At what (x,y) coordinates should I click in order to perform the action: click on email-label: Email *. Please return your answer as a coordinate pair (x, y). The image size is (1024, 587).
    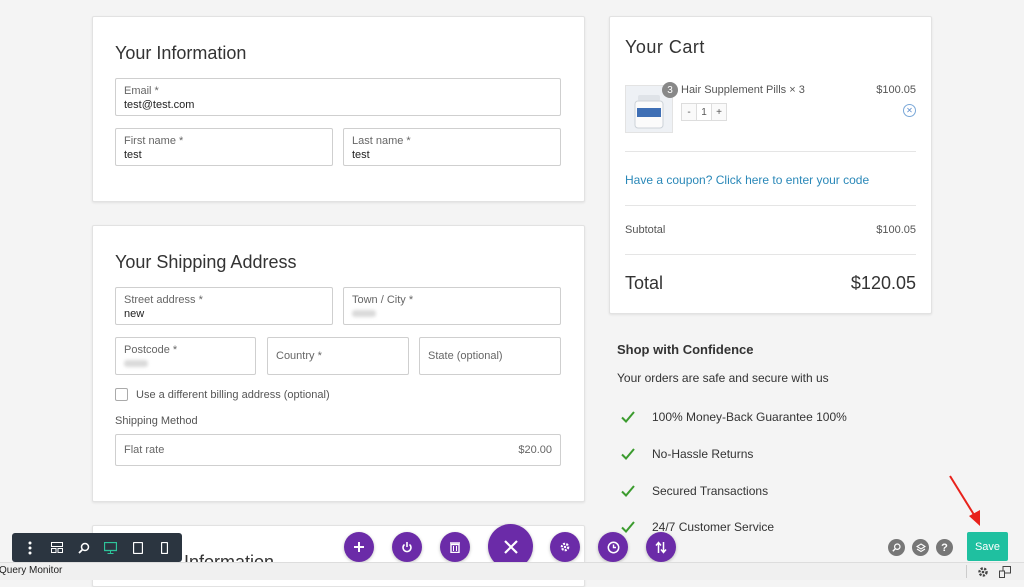
    Looking at the image, I should click on (141, 91).